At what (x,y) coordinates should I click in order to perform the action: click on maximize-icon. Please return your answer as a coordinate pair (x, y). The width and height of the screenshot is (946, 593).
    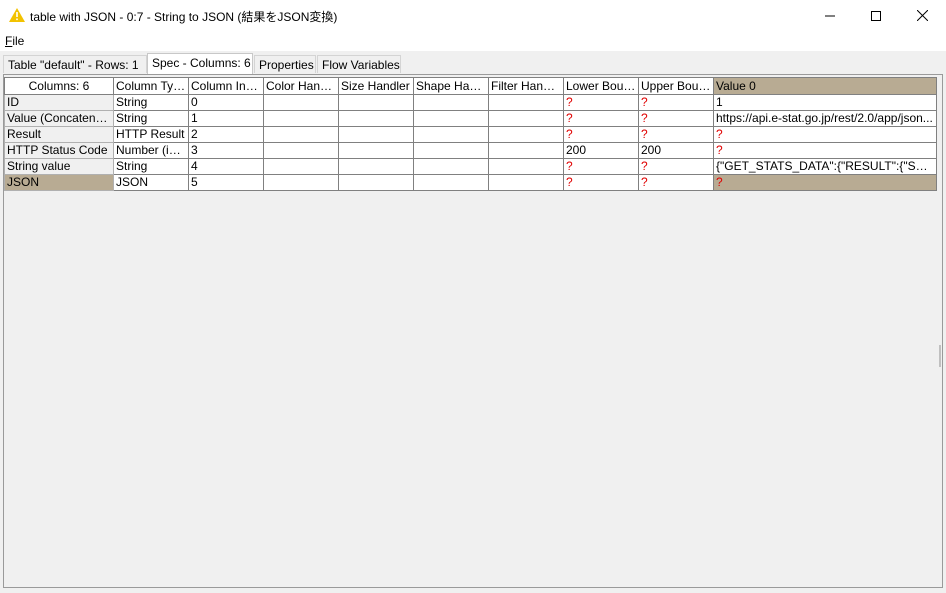
    Looking at the image, I should click on (876, 15).